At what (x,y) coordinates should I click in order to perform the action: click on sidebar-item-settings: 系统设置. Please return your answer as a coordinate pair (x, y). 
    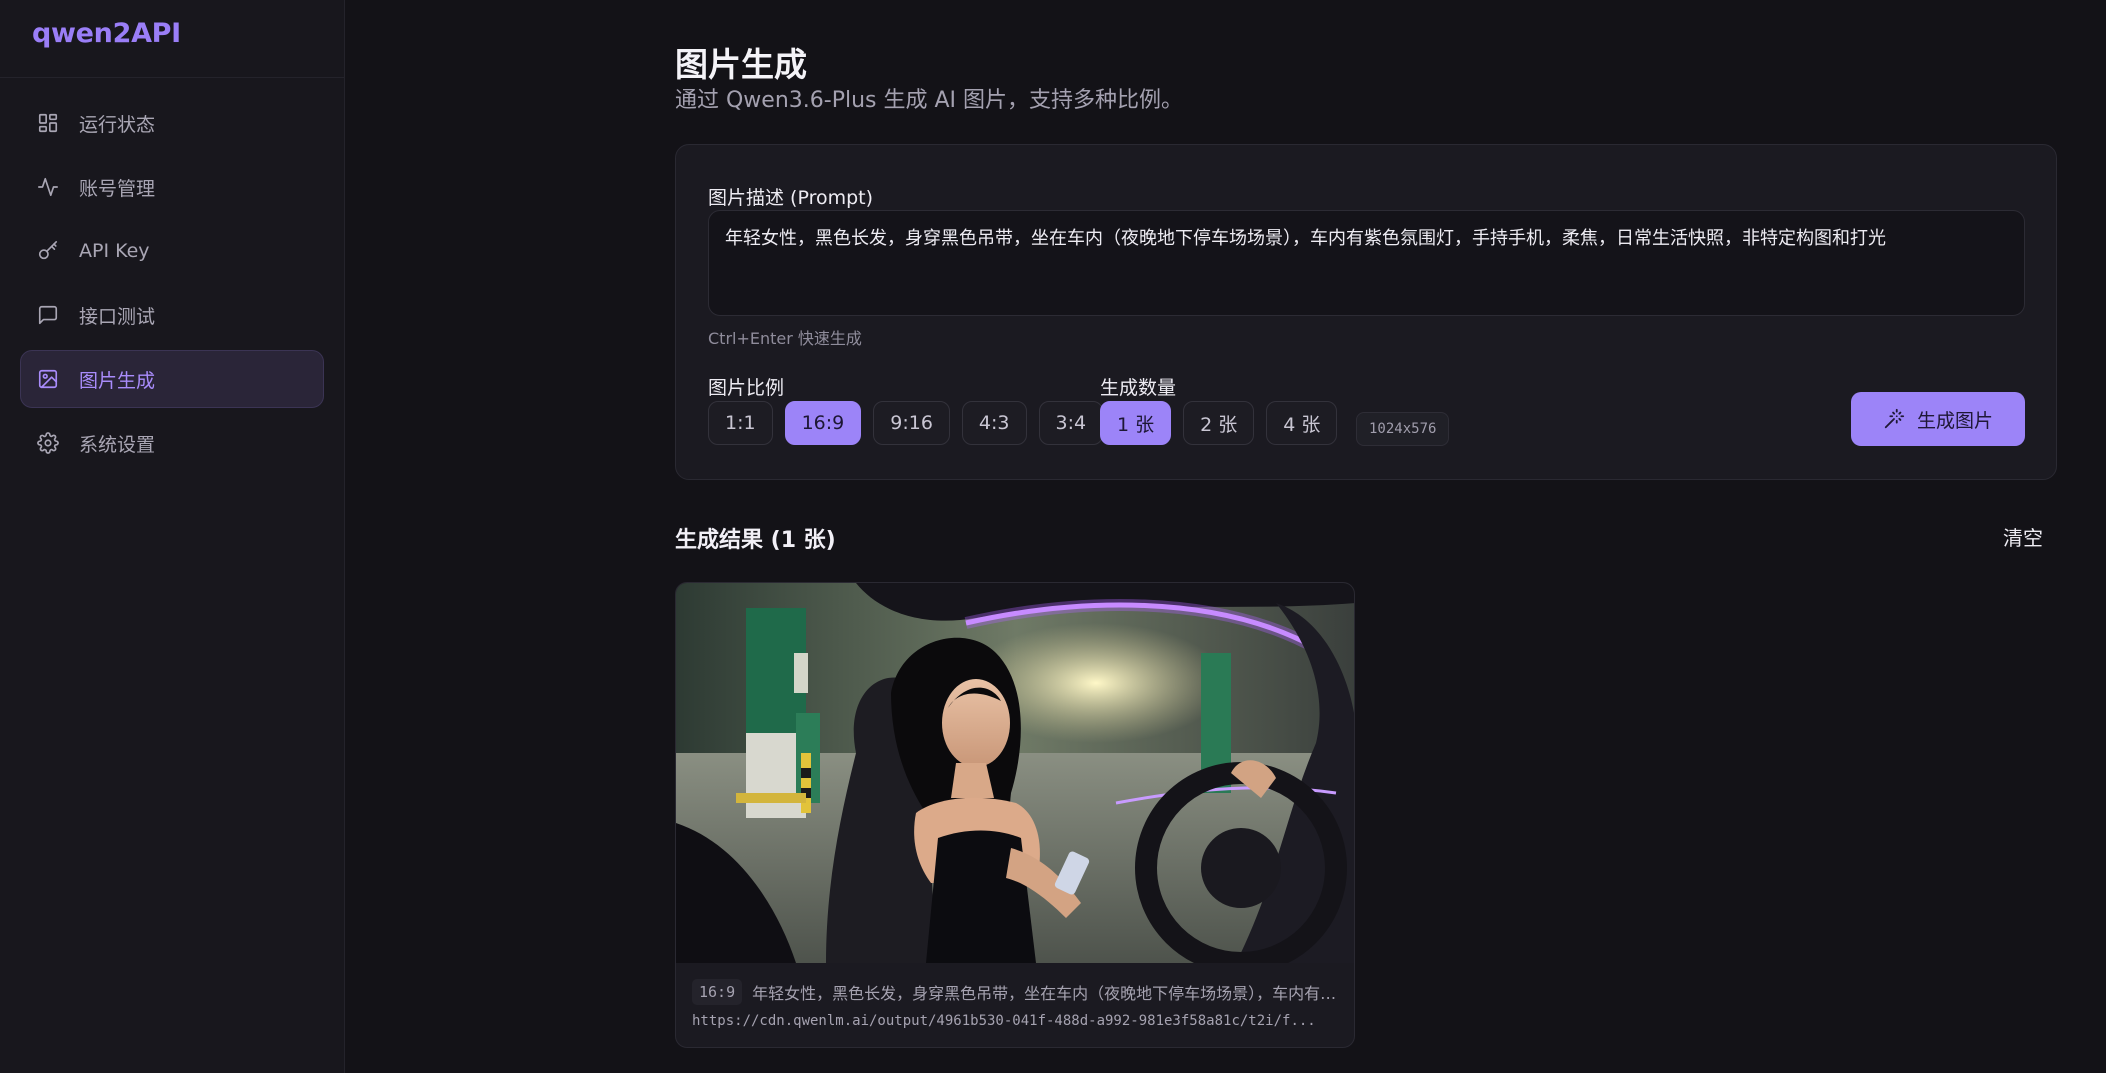
    Looking at the image, I should click on (172, 443).